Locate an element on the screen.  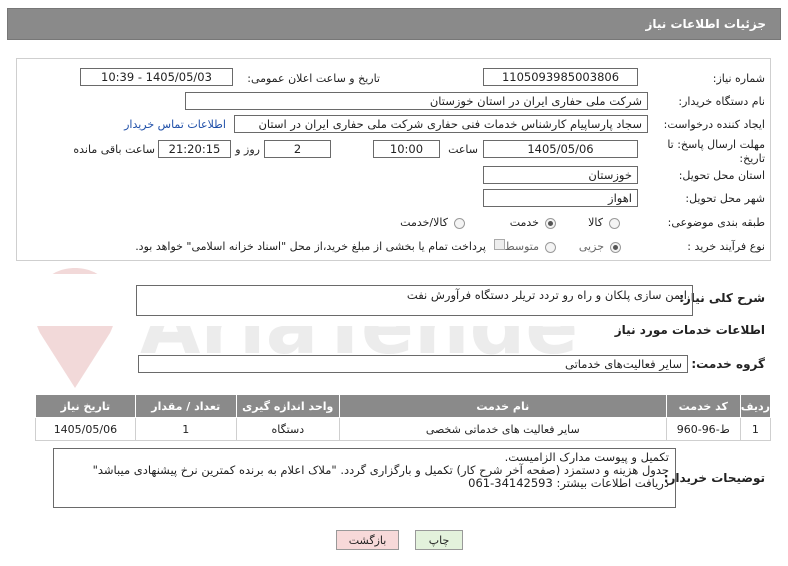
province-field: خوزستان is located at coordinates (560, 175).